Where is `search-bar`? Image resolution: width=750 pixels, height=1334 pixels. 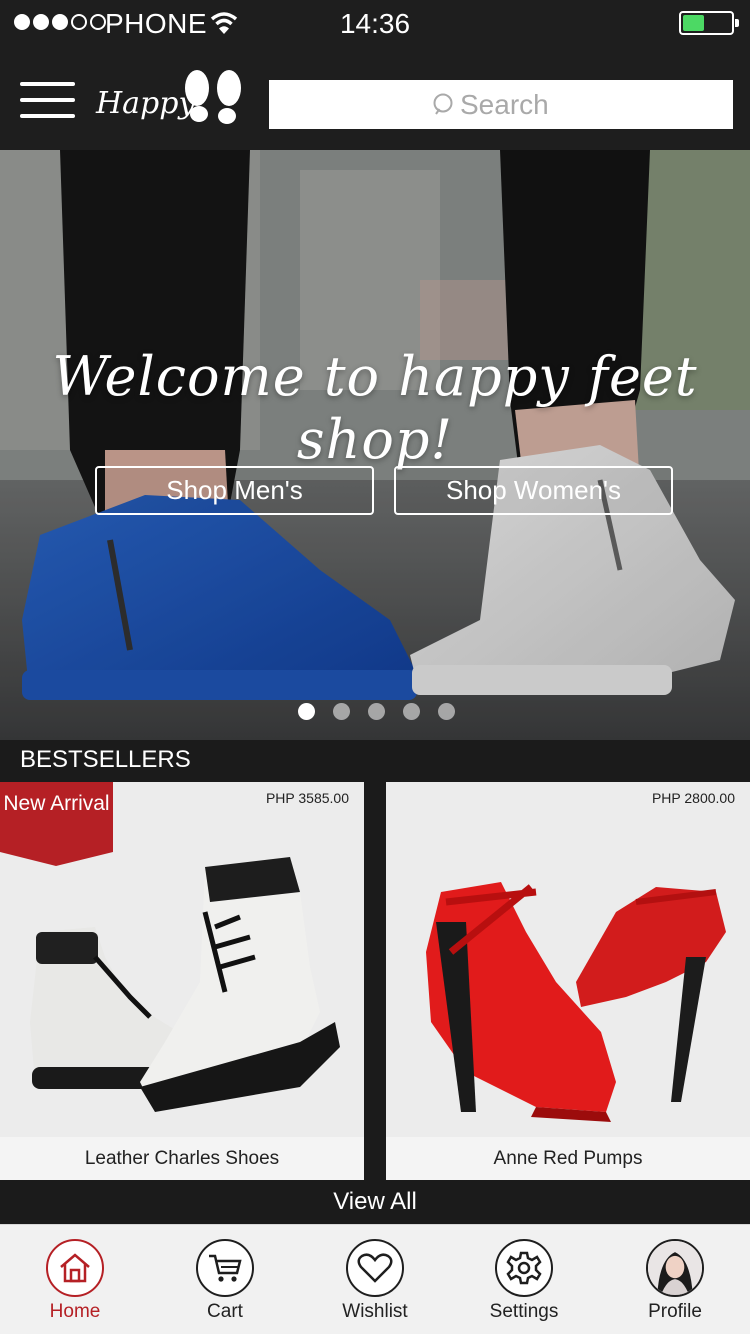
search-bar is located at coordinates (501, 104).